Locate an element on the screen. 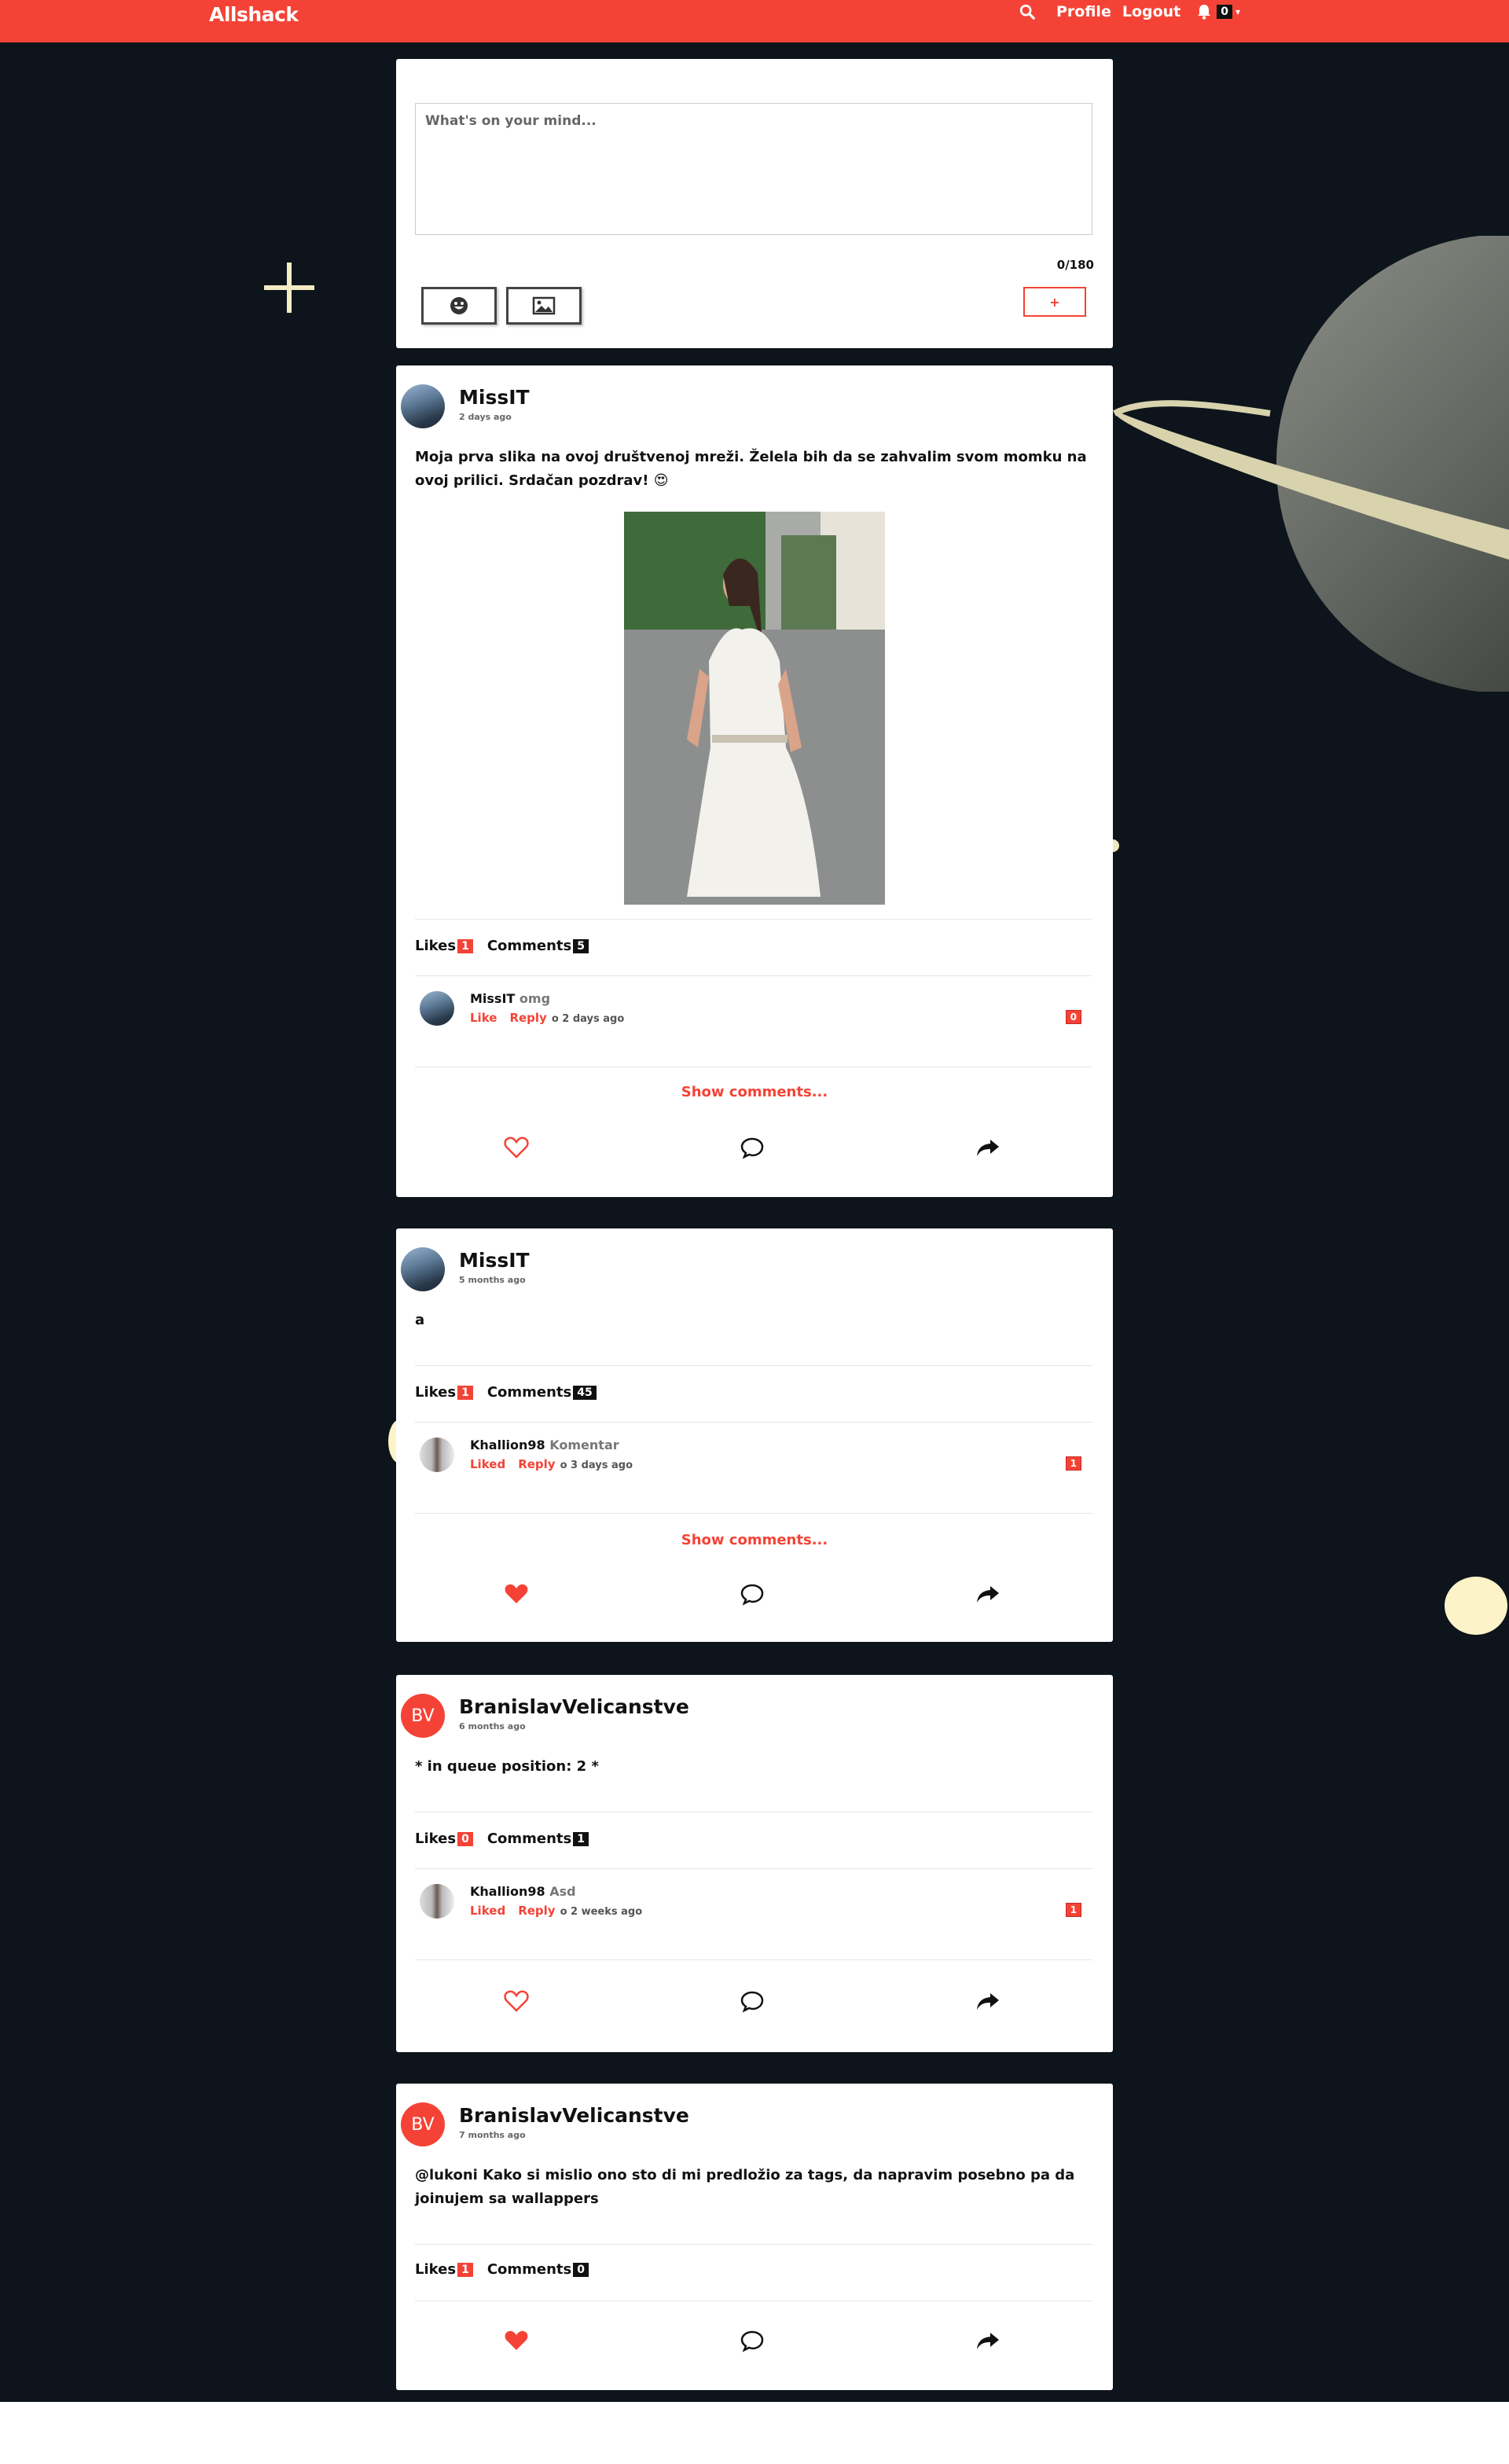  post-composer: 0/180 + is located at coordinates (754, 203).